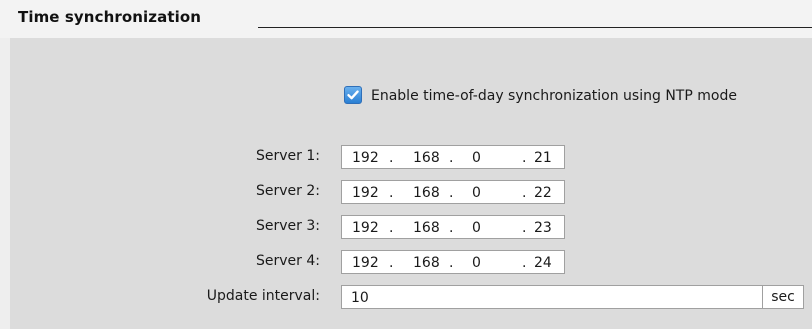  What do you see at coordinates (288, 261) in the screenshot?
I see `server-4-label: Server 4:` at bounding box center [288, 261].